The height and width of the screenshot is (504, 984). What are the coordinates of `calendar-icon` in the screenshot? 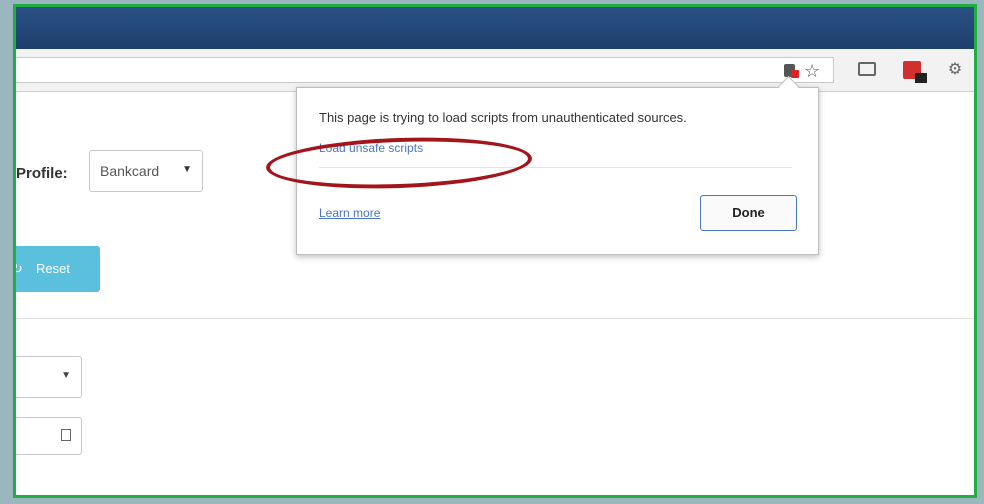 It's located at (66, 435).